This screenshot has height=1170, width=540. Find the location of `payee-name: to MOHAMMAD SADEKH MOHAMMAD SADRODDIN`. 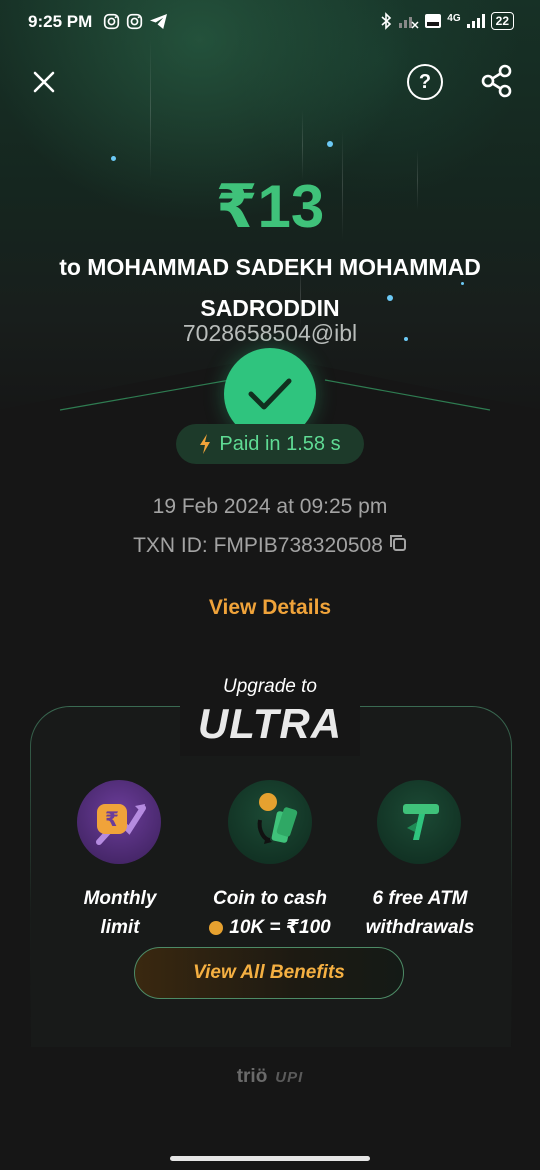

payee-name: to MOHAMMAD SADEKH MOHAMMAD SADRODDIN is located at coordinates (270, 287).